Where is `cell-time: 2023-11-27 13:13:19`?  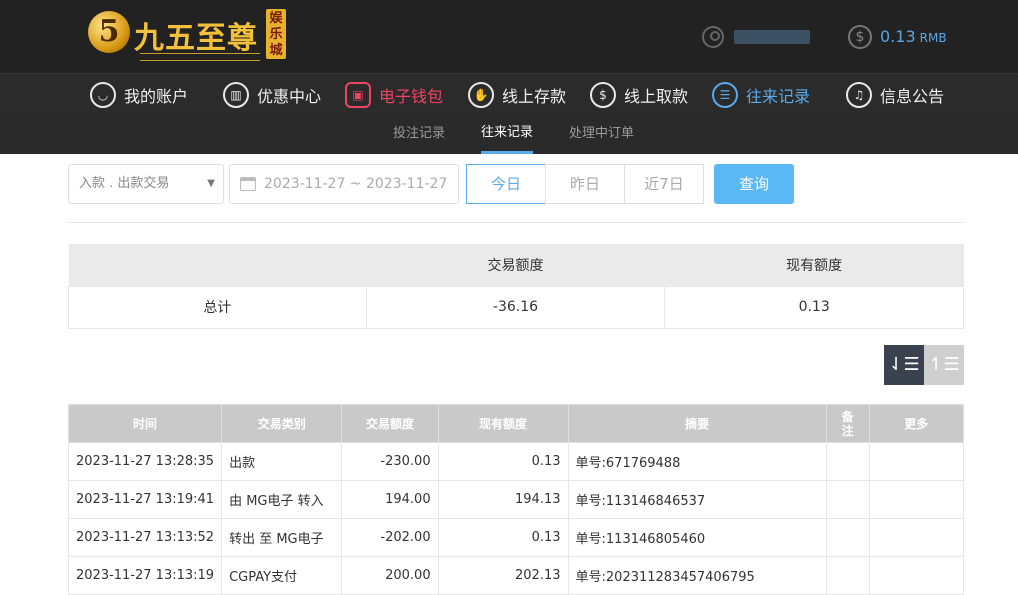
cell-time: 2023-11-27 13:13:19 is located at coordinates (145, 575).